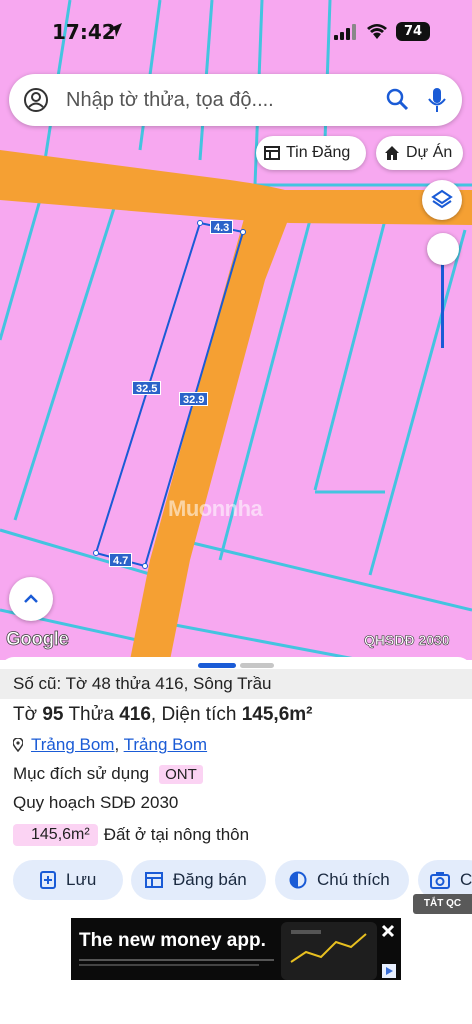  I want to click on newspaper-icon, so click(272, 153).